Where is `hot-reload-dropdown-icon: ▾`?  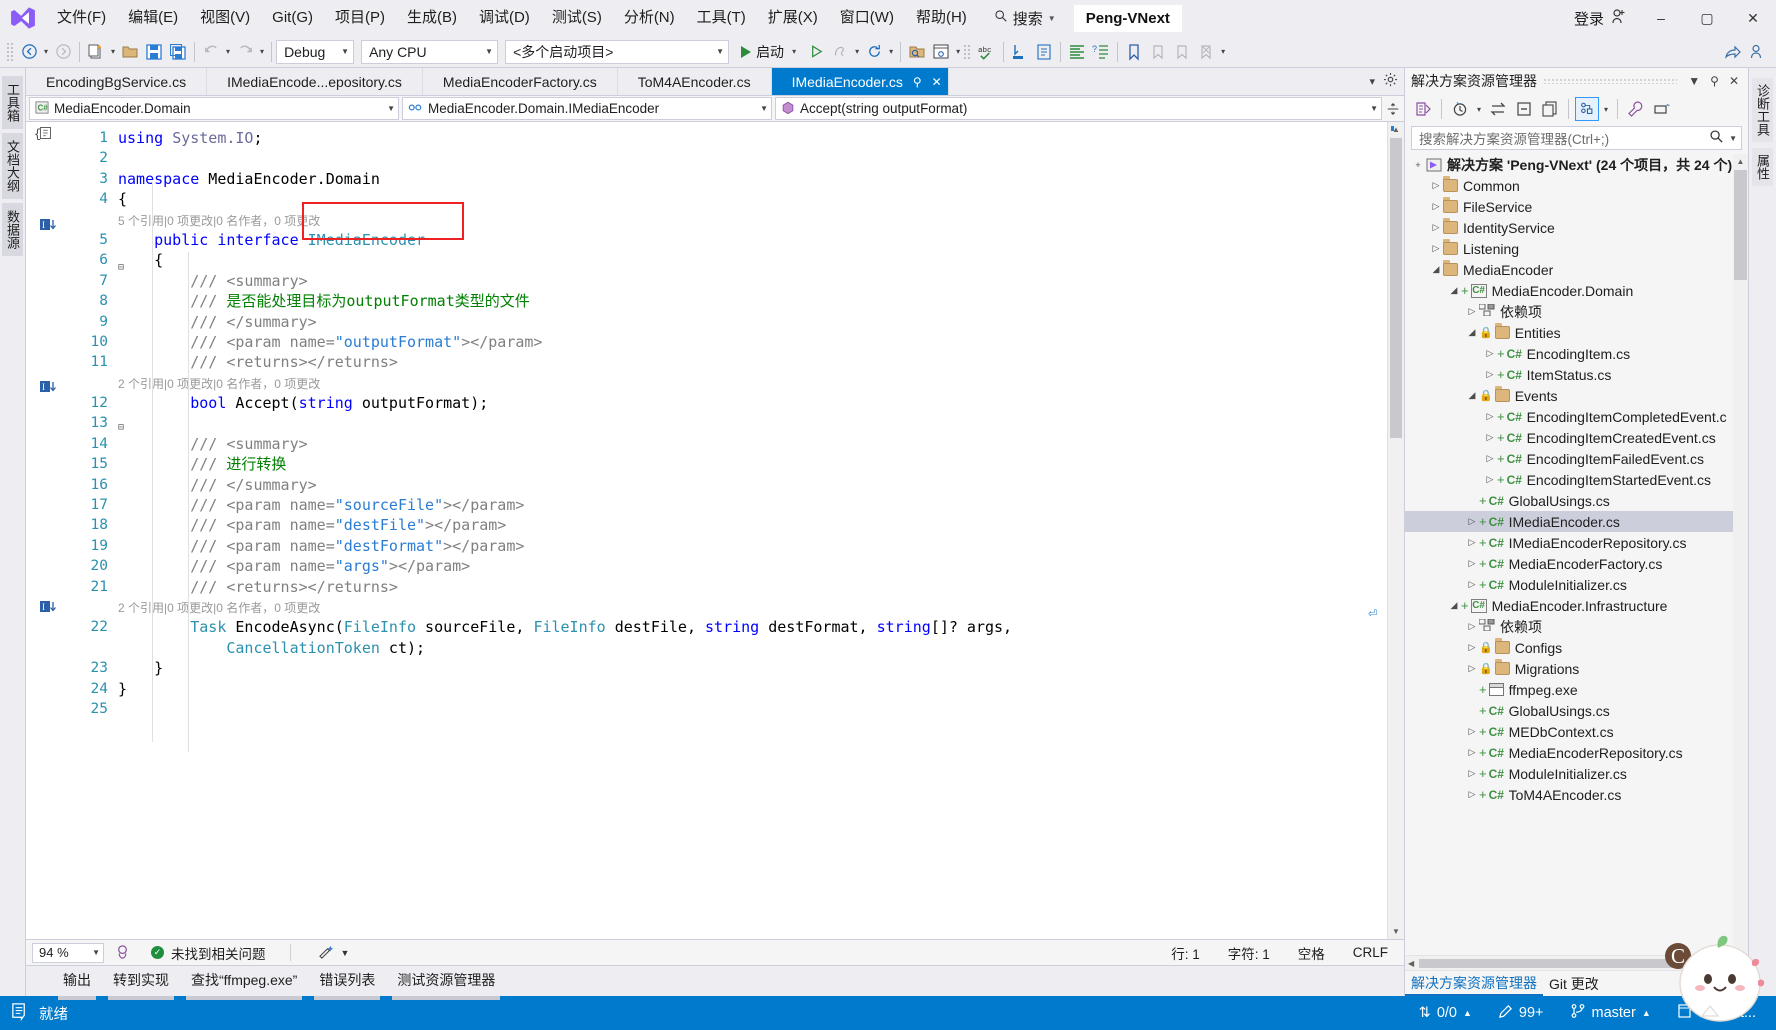 hot-reload-dropdown-icon: ▾ is located at coordinates (857, 51).